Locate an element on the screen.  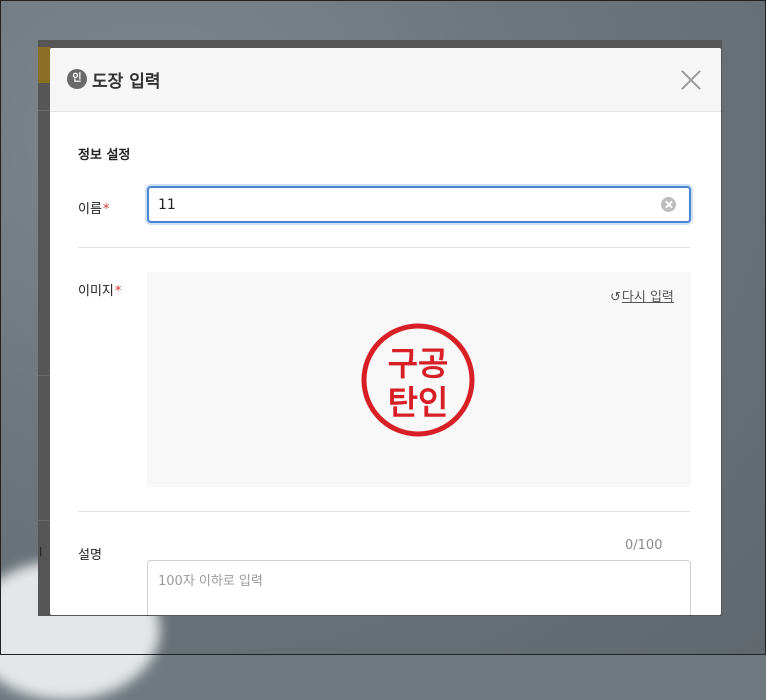
stamp-image: 구공 탄인 is located at coordinates (418, 380).